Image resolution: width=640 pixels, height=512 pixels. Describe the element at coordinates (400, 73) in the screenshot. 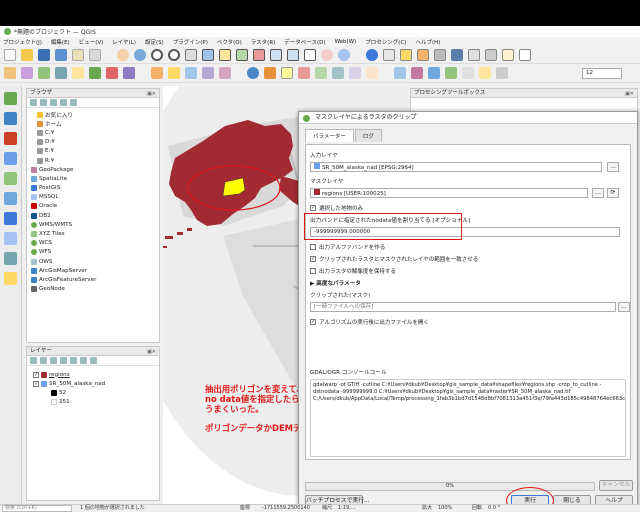

I see `georef-icon` at that location.